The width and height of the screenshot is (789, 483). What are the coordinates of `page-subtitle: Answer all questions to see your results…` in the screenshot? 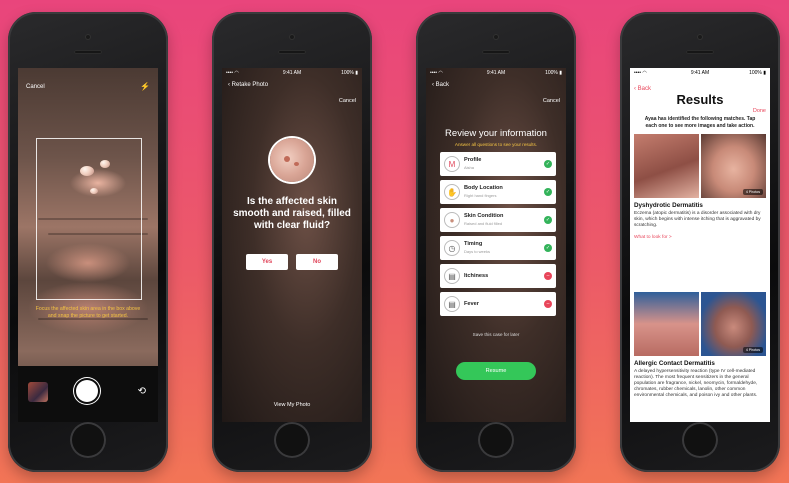 It's located at (496, 144).